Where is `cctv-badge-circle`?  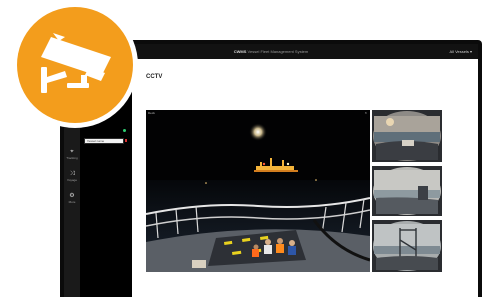 cctv-badge-circle is located at coordinates (75, 65).